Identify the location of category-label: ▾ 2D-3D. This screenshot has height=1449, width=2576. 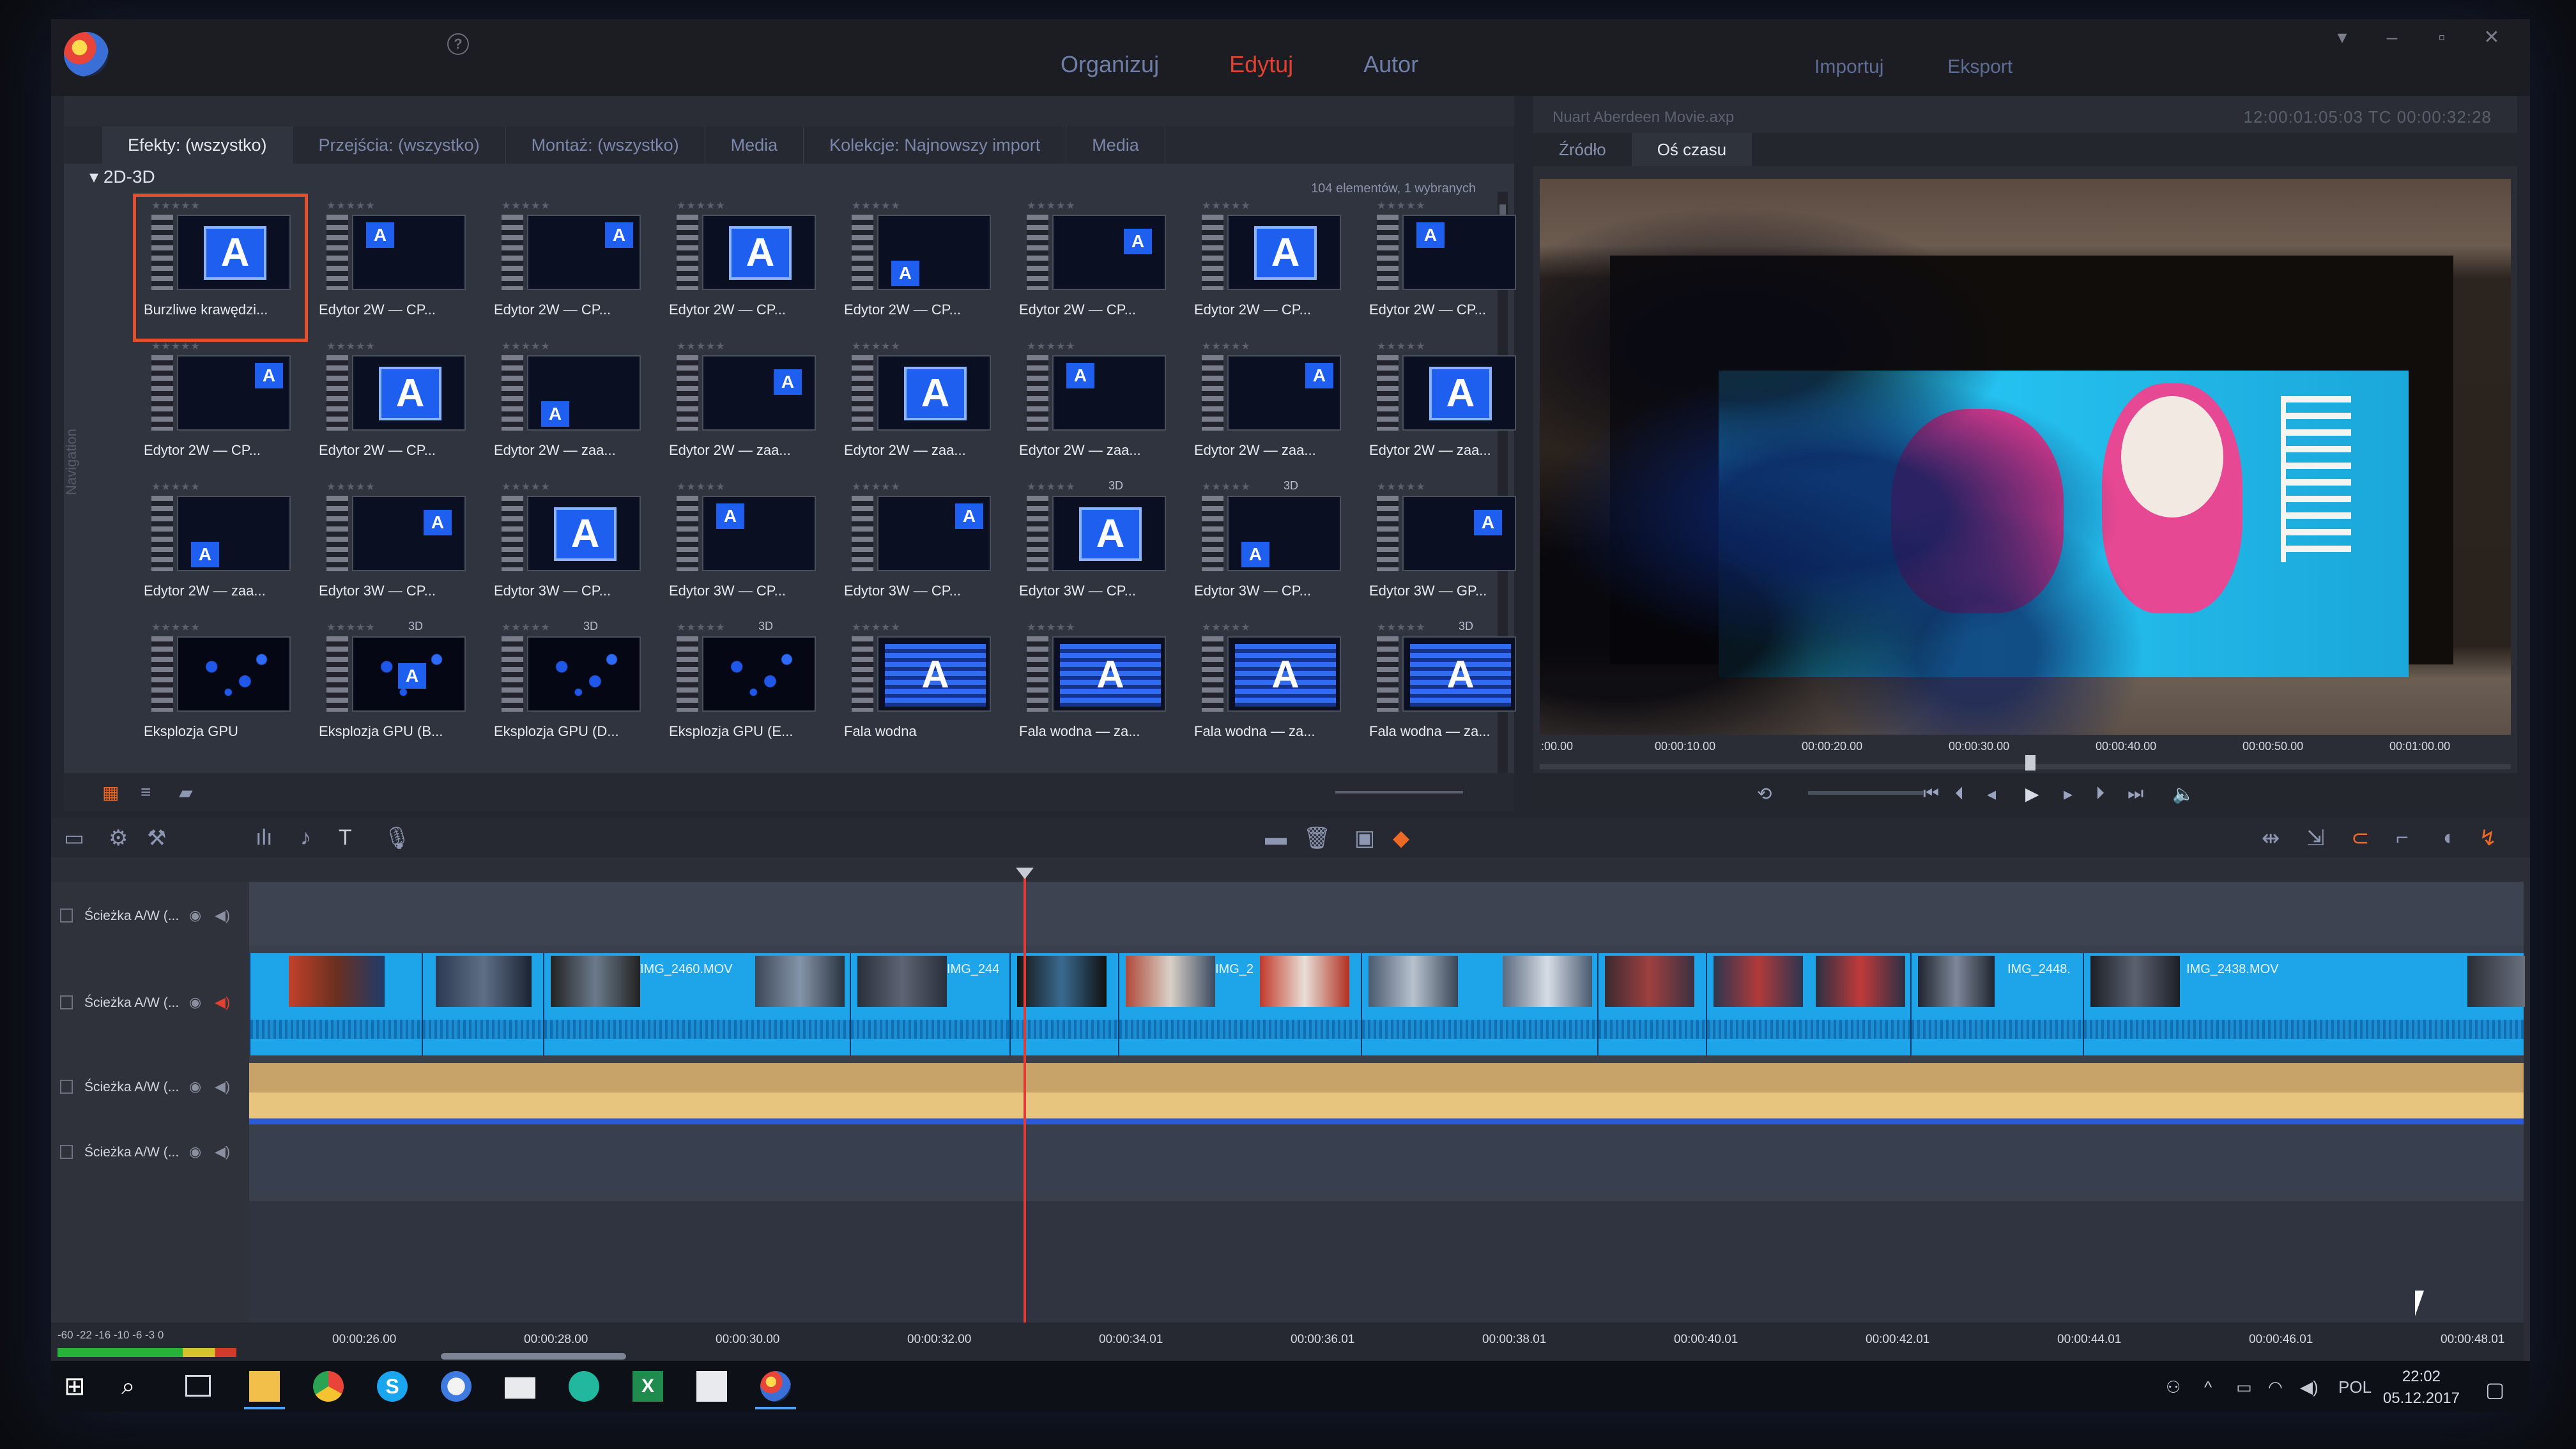
(122, 176).